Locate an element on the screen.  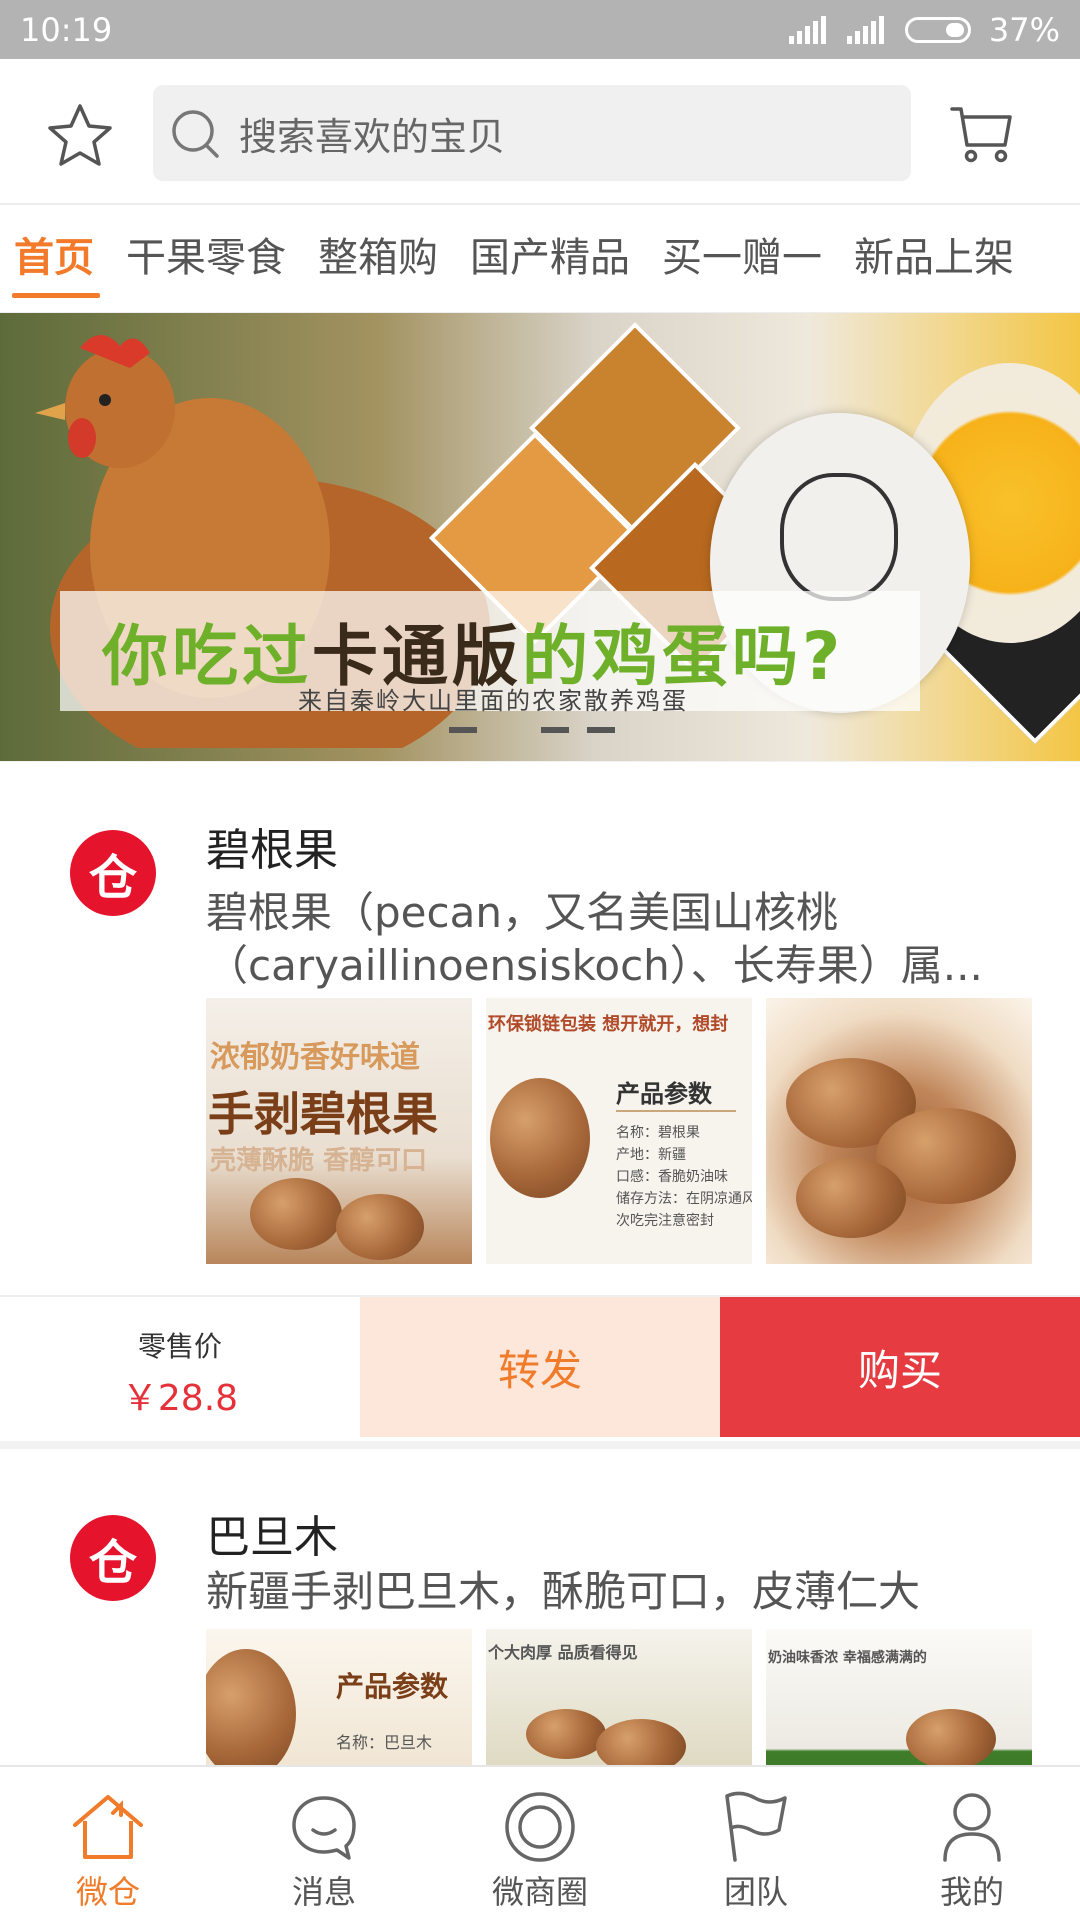
retail-price-value: ￥28.8 is located at coordinates (180, 1398).